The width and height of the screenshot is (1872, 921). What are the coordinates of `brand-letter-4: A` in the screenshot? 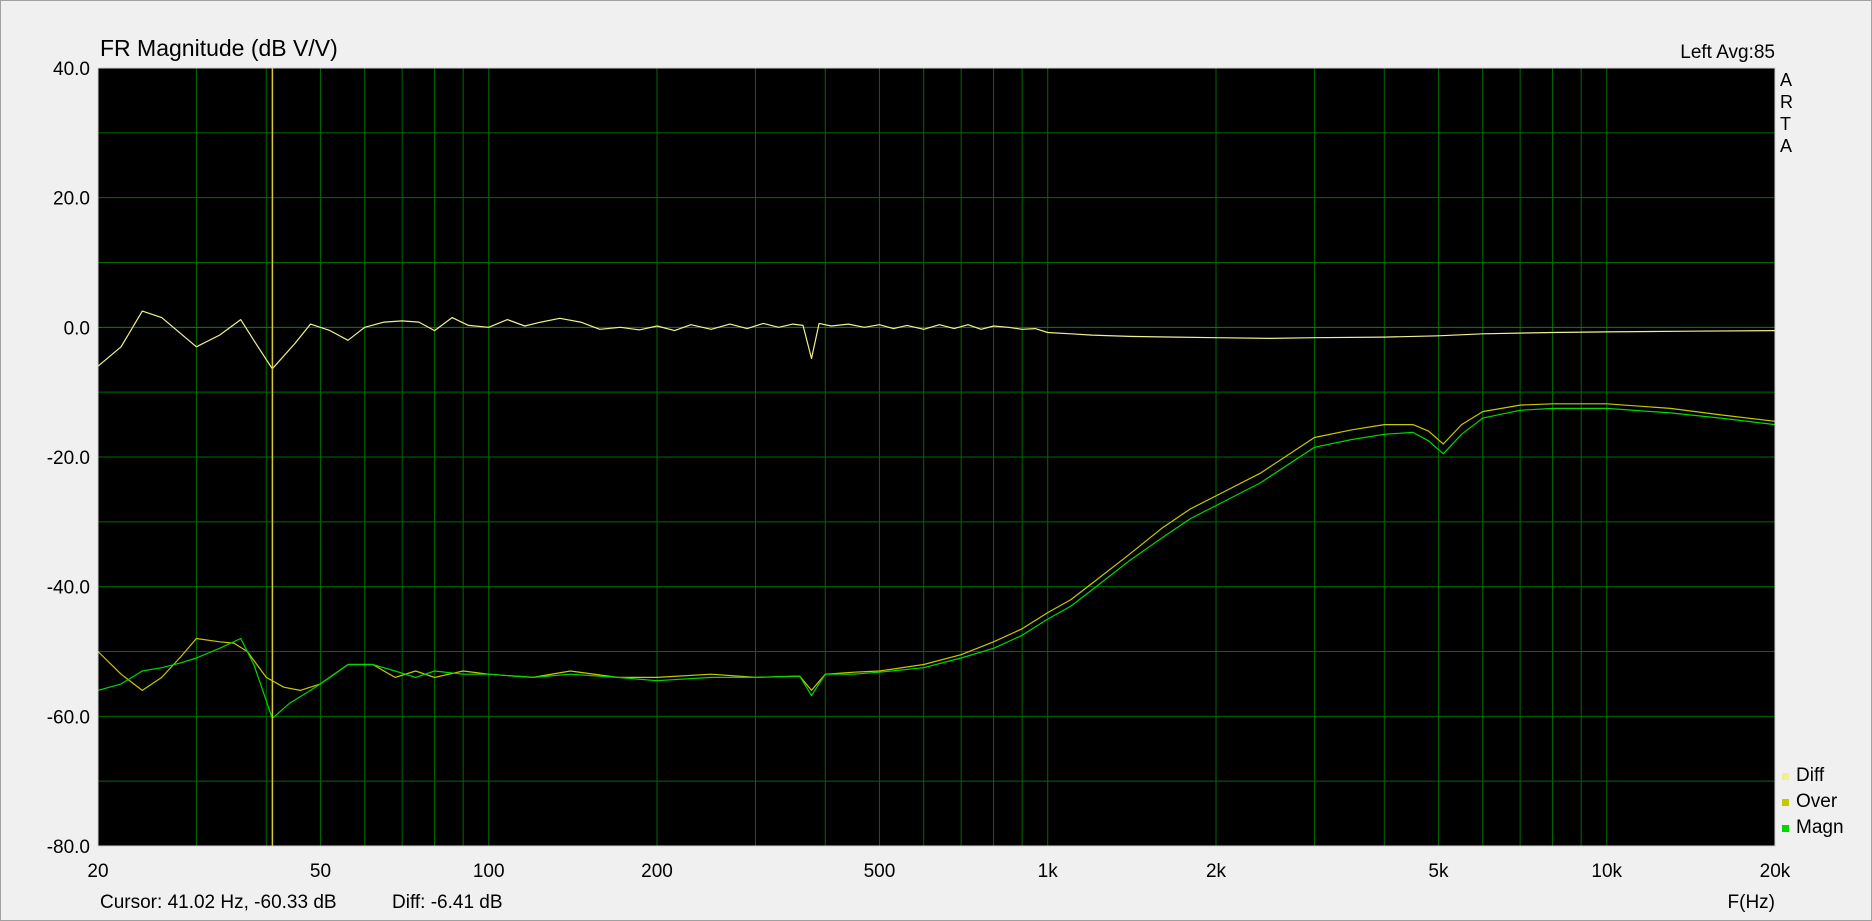 It's located at (1786, 146).